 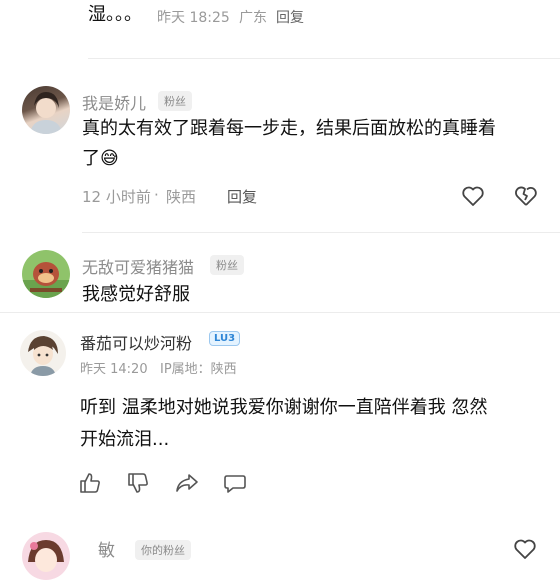 I want to click on comment-0: 湿。。。 昨天 18:25 广东 回复, so click(x=280, y=20).